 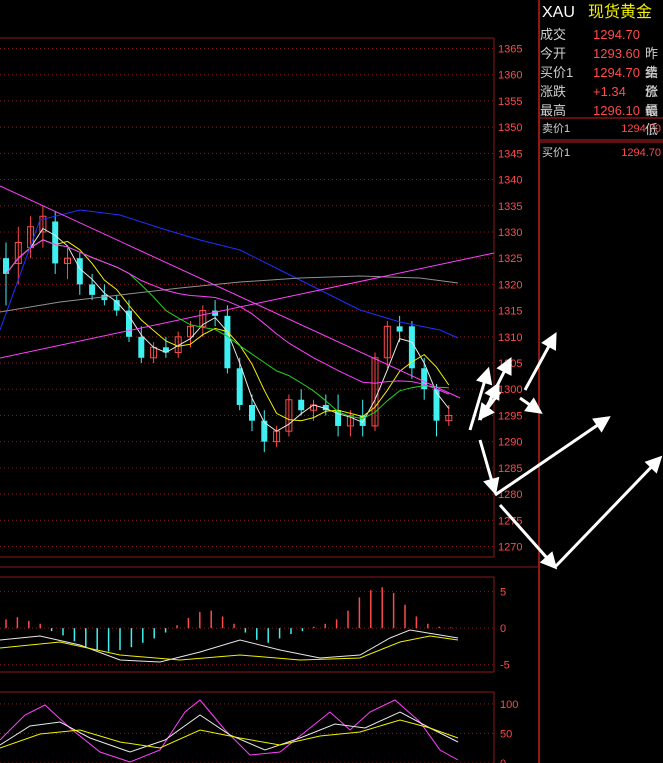 I want to click on price-tick-label: 1310, so click(x=510, y=338).